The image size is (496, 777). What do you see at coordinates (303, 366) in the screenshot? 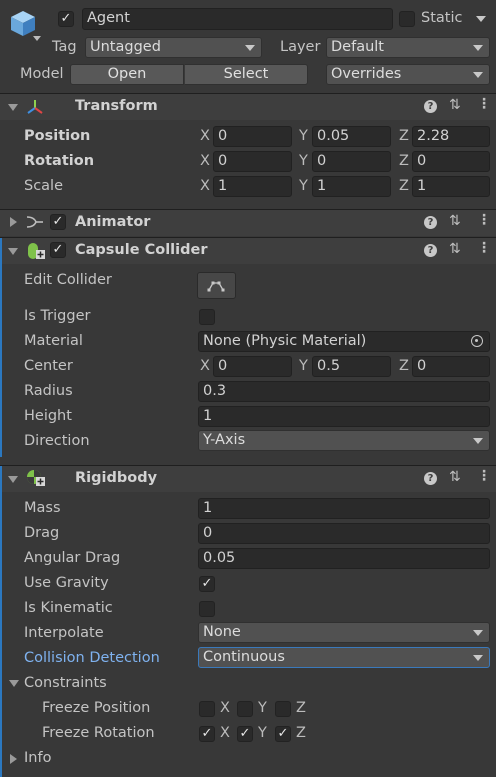
I see `center-y-label: Y` at bounding box center [303, 366].